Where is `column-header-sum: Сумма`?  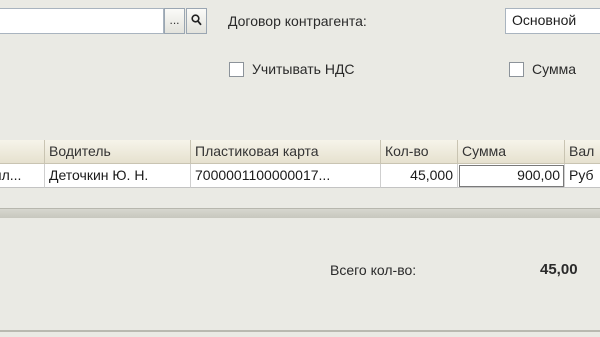 column-header-sum: Сумма is located at coordinates (511, 152).